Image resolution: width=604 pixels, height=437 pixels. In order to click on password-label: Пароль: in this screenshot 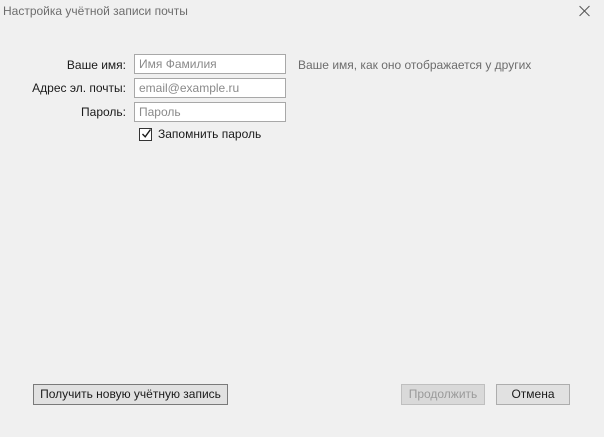, I will do `click(103, 112)`.